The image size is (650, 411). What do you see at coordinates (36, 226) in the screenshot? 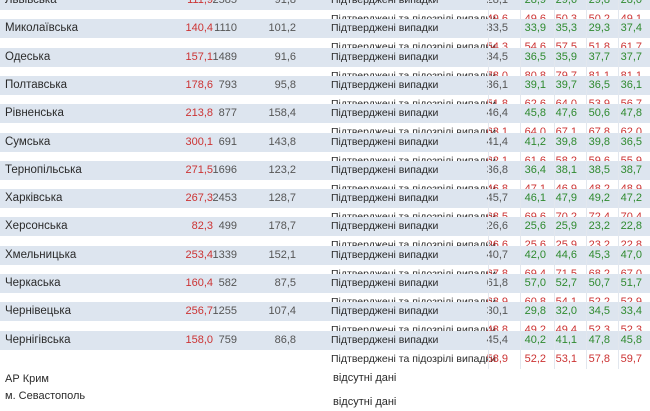
I see `region-name: Херсонська` at bounding box center [36, 226].